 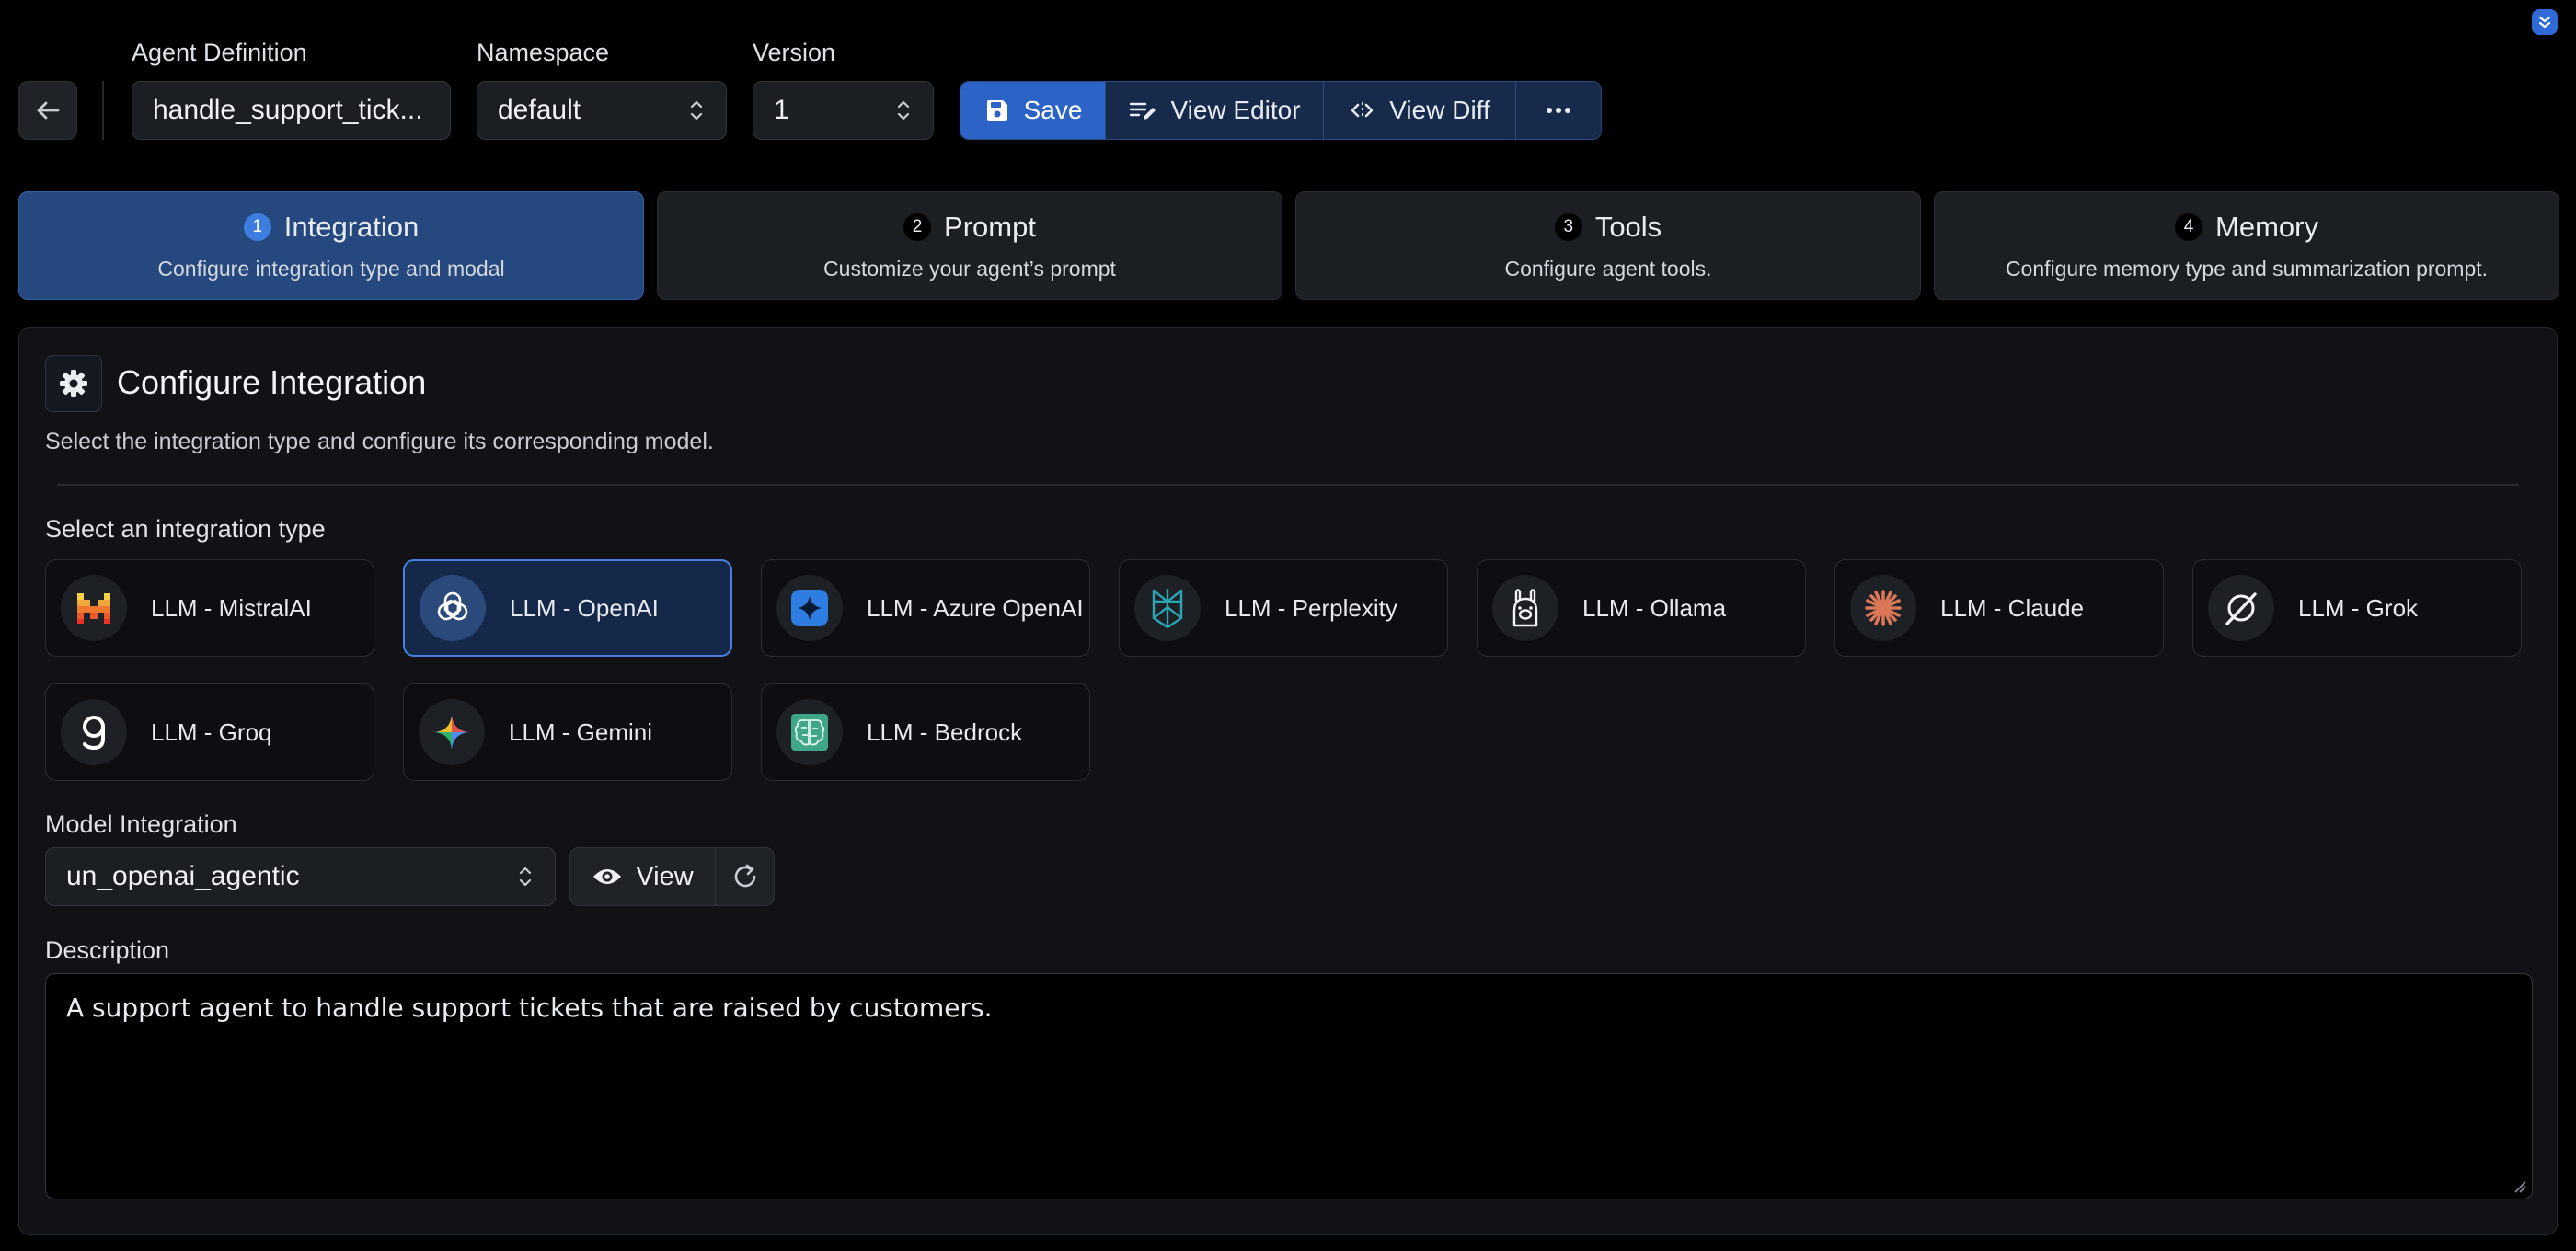 I want to click on arrow-left-icon, so click(x=48, y=110).